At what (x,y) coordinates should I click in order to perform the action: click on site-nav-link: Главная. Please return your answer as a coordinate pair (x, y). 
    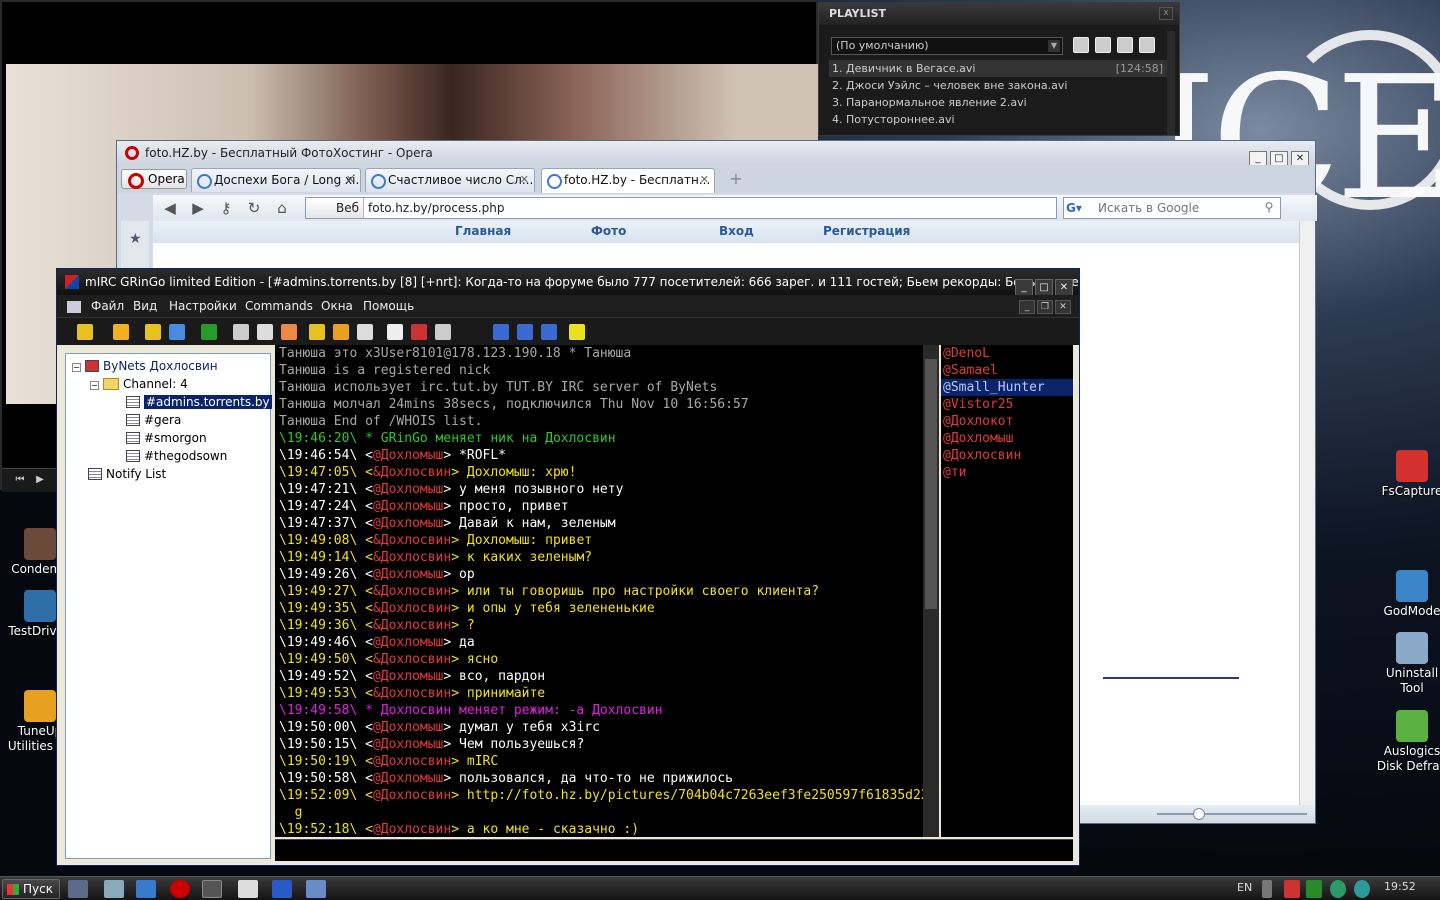
    Looking at the image, I should click on (483, 231).